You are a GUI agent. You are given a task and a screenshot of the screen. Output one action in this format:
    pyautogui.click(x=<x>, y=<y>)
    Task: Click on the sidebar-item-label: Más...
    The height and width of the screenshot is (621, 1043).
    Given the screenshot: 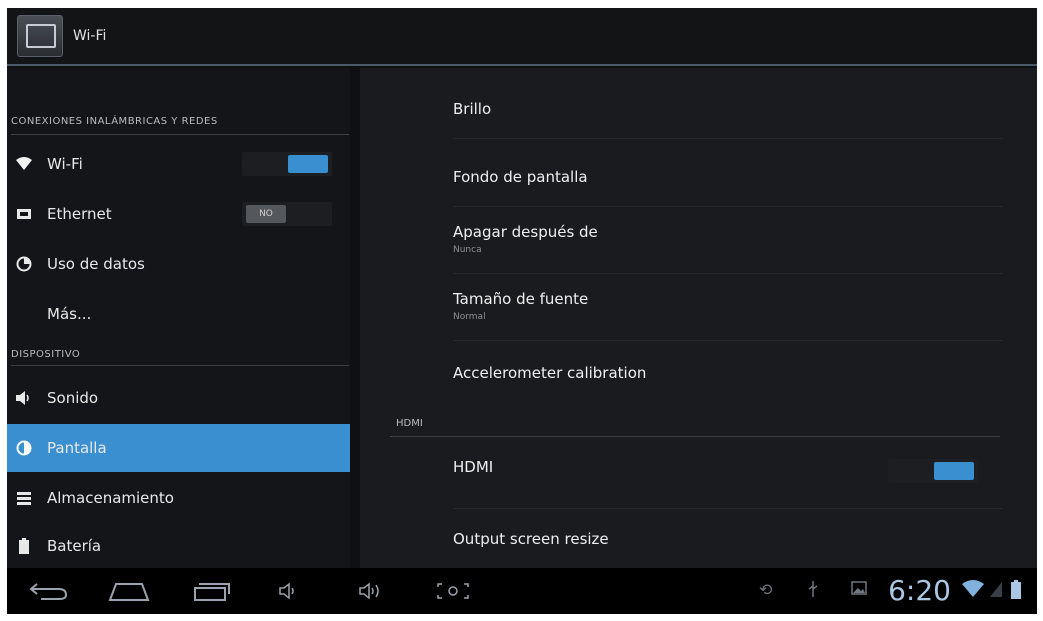 What is the action you would take?
    pyautogui.click(x=69, y=314)
    